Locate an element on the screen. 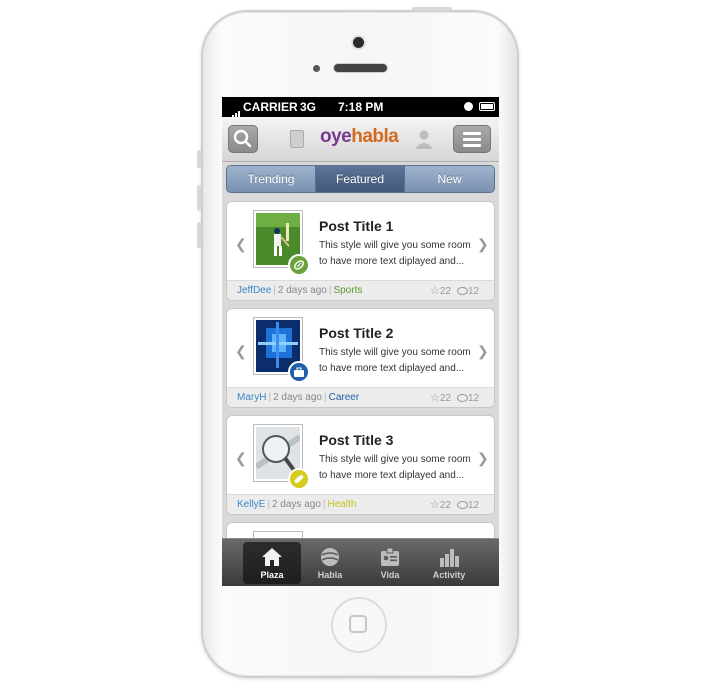 This screenshot has width=723, height=700. tab-activity: Activity is located at coordinates (449, 563).